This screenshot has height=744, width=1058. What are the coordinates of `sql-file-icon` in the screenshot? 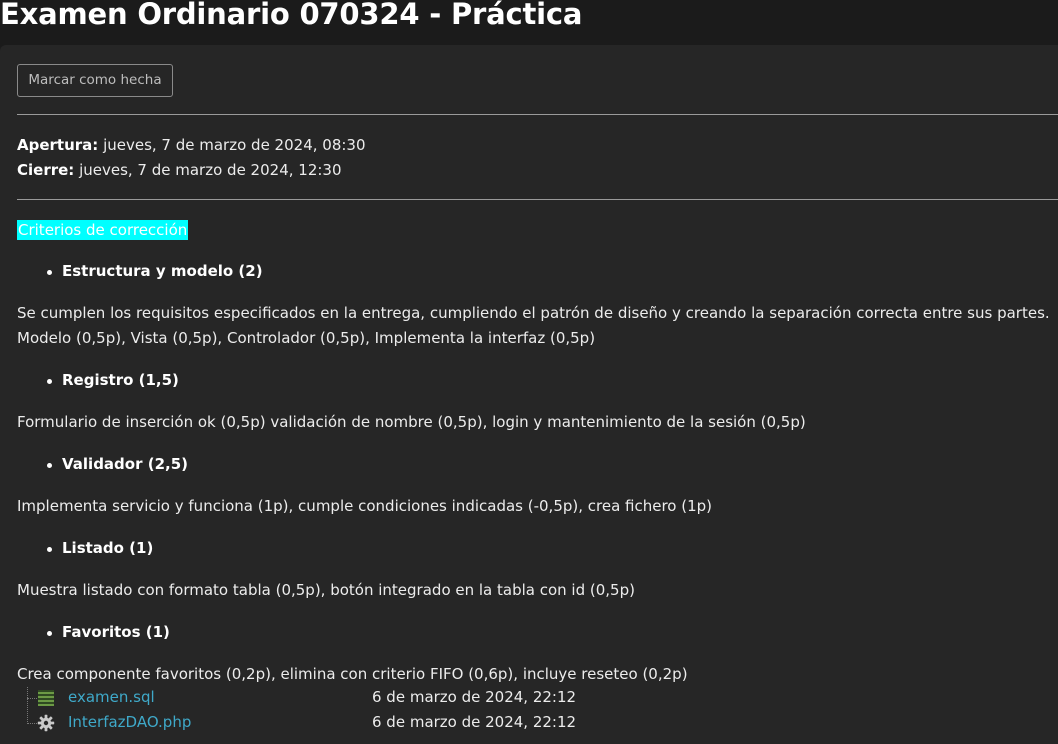 It's located at (46, 698).